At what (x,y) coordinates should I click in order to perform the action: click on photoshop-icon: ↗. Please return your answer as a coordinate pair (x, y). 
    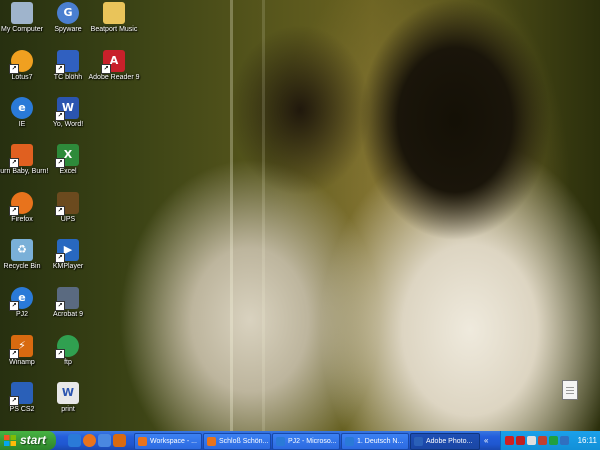
    Looking at the image, I should click on (21, 394).